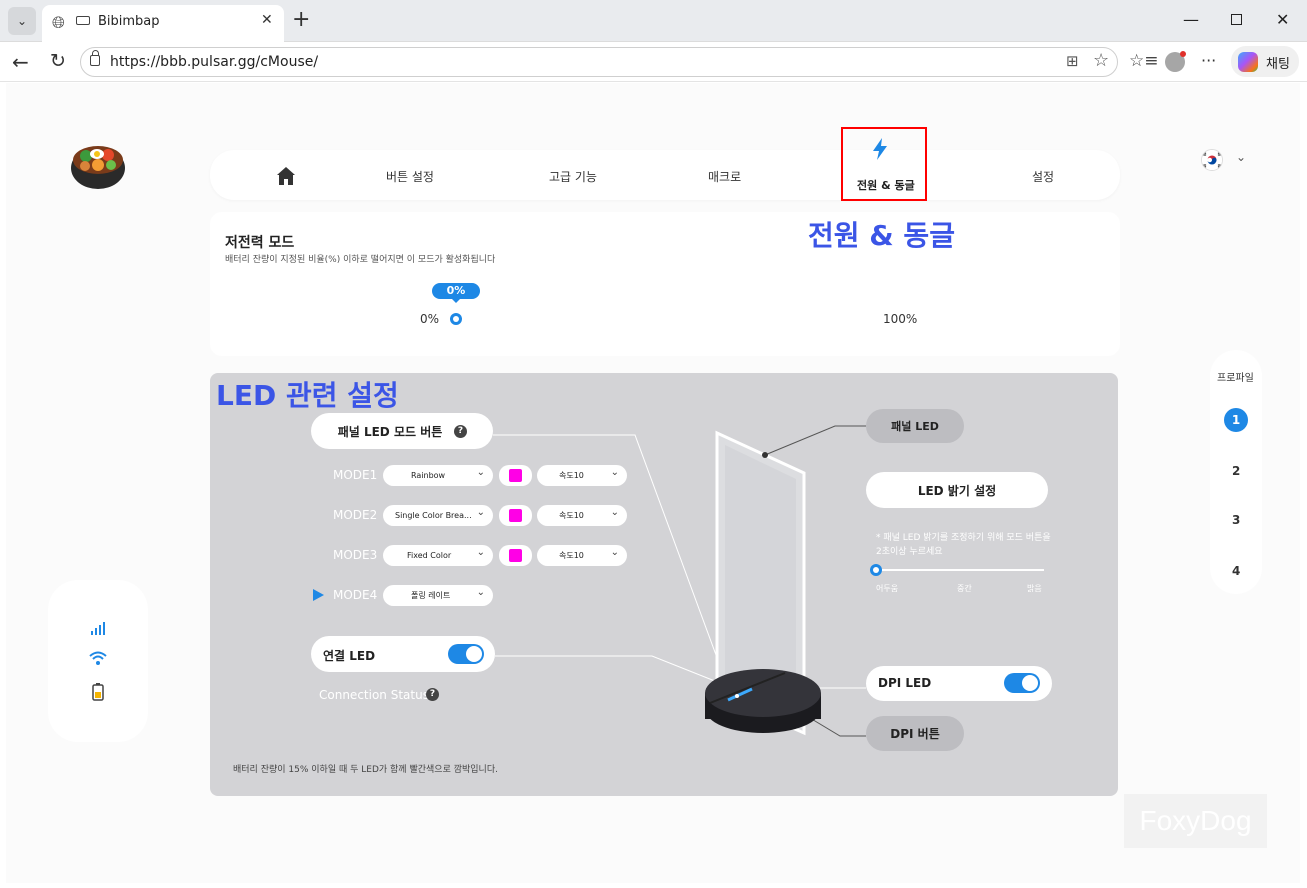 The height and width of the screenshot is (888, 1307). What do you see at coordinates (58, 61) in the screenshot?
I see `reload-icon: ↻` at bounding box center [58, 61].